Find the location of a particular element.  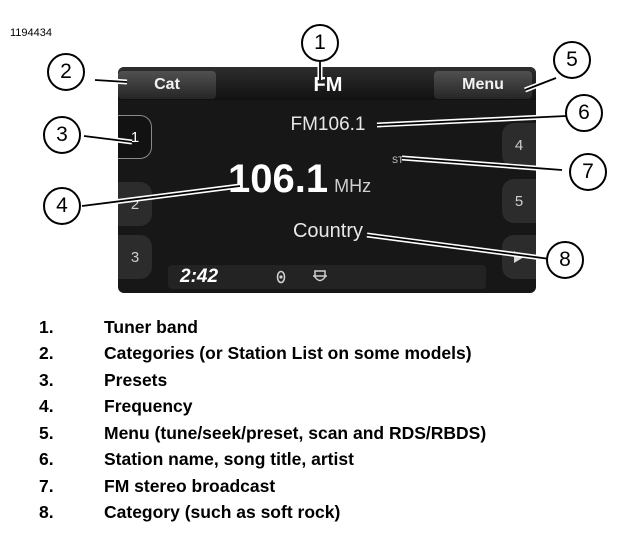

legend-item: 6. Station name, song title, artist is located at coordinates (335, 460).